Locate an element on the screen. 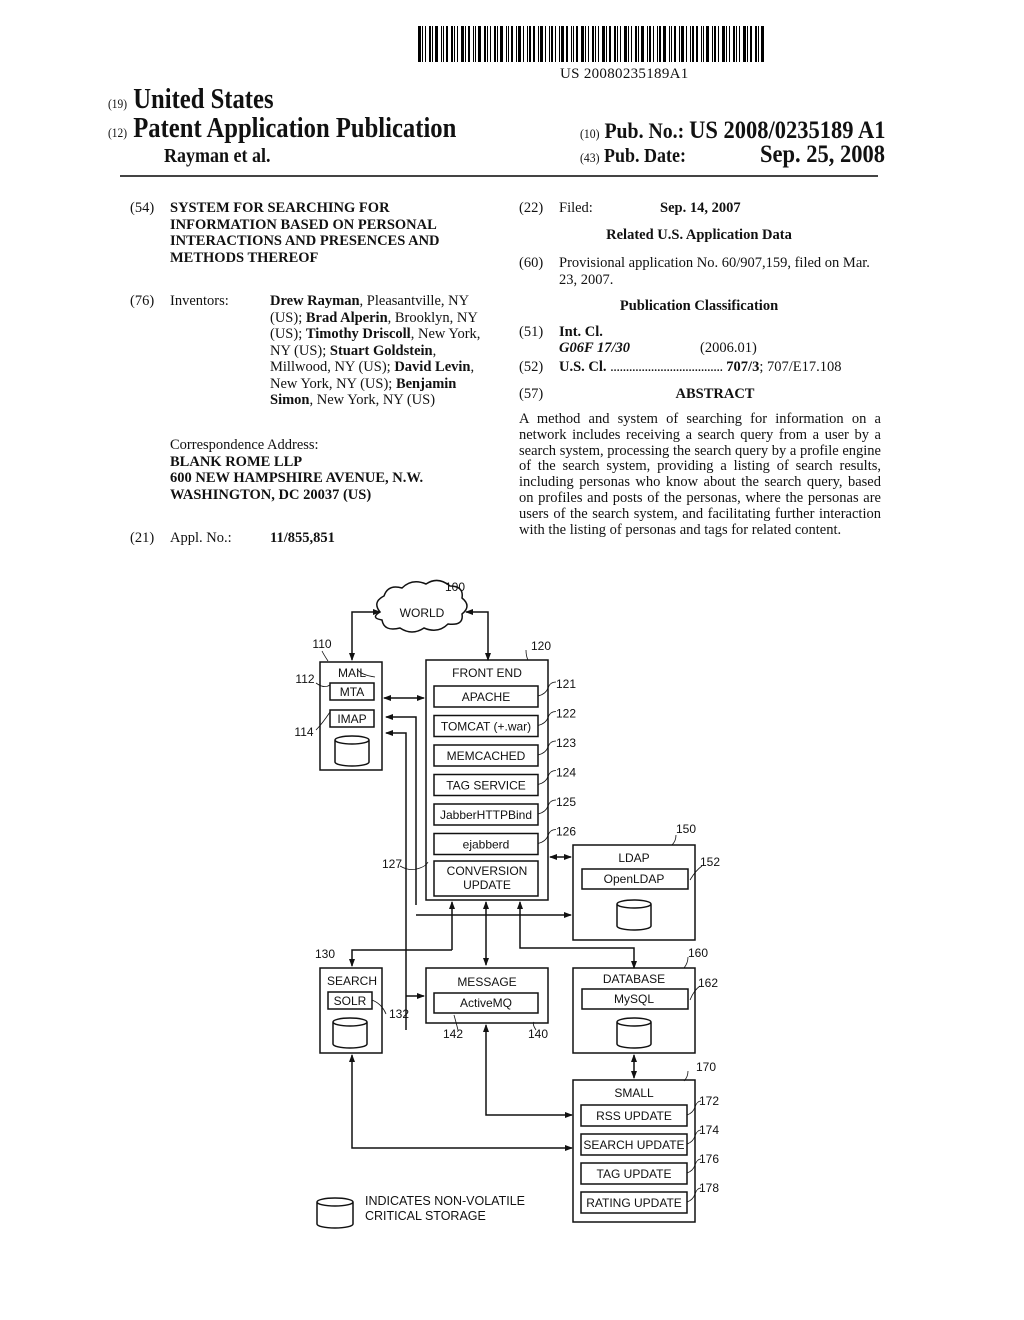 The image size is (1024, 1320). ldap-ref: 150 is located at coordinates (686, 829).